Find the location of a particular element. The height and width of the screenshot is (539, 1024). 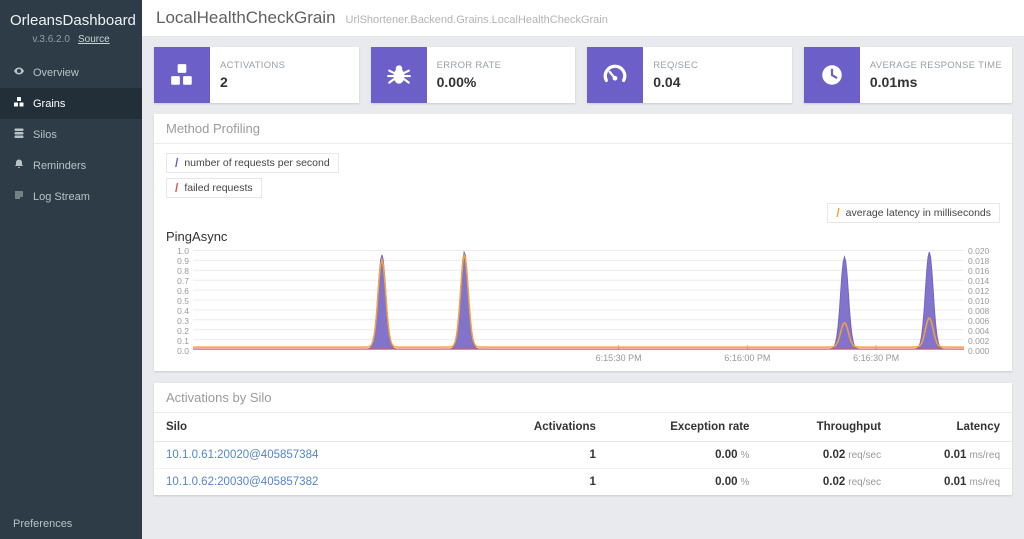

stat-card-req-sec: REQ/SEC 0.04 is located at coordinates (689, 75).